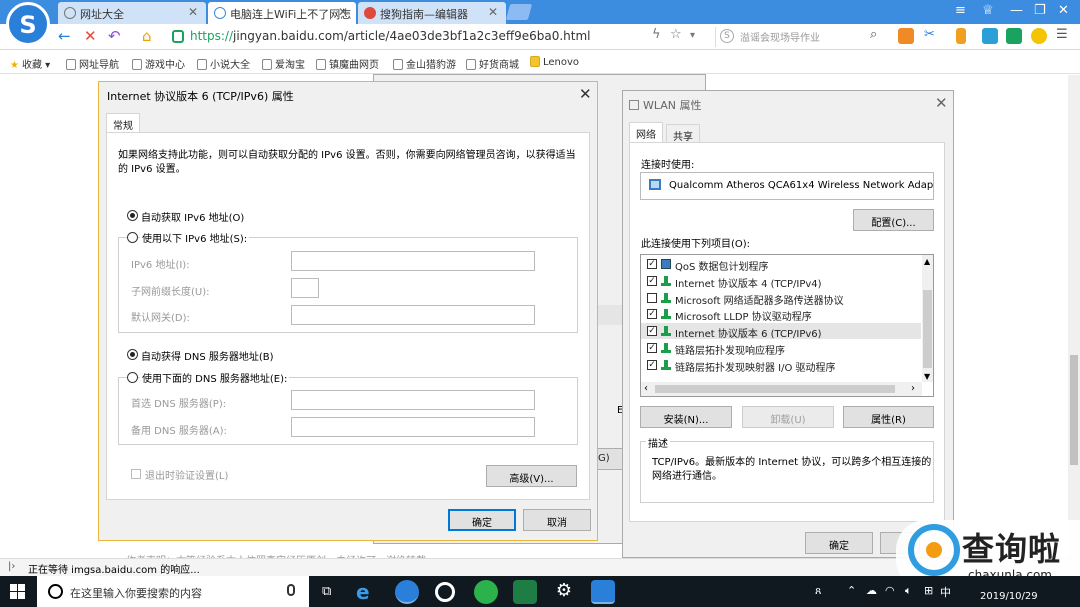 The image size is (1080, 607). I want to click on cancel-button: 取消, so click(557, 520).